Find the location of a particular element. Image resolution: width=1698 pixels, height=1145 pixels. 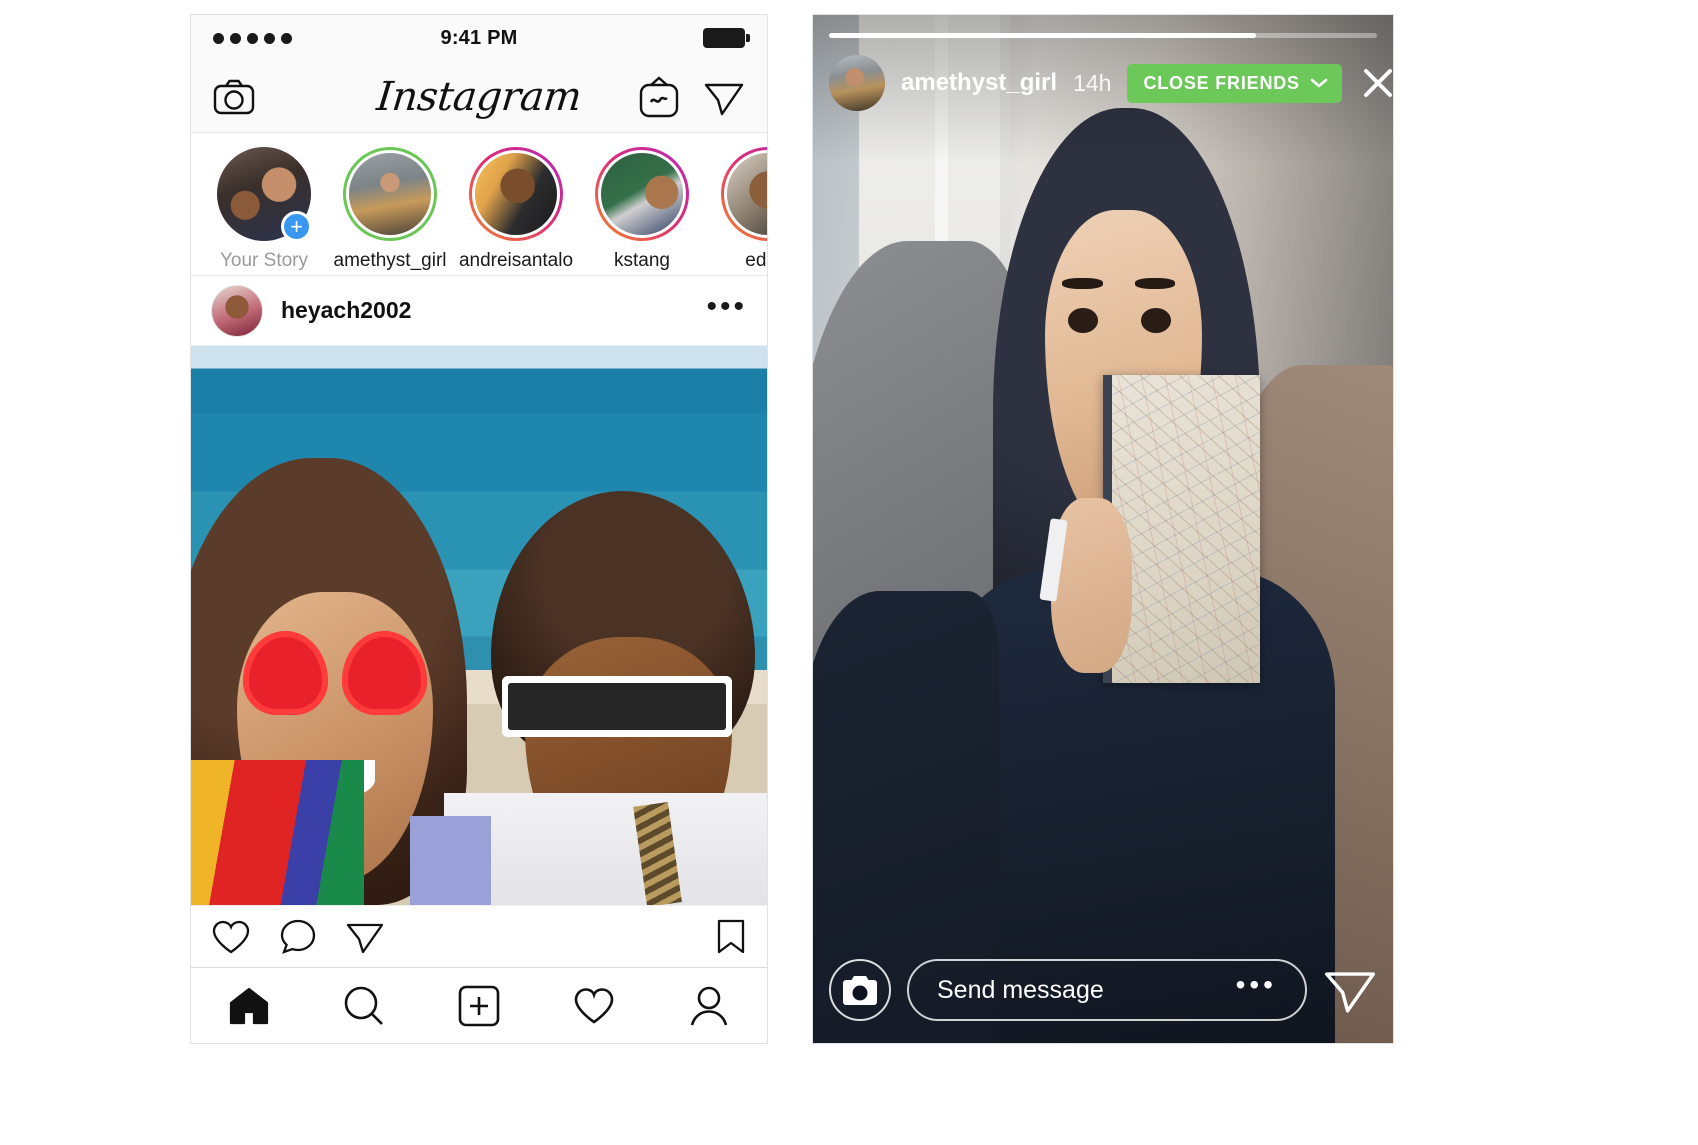

story-andreisantalo: andreisantalo is located at coordinates (516, 209).